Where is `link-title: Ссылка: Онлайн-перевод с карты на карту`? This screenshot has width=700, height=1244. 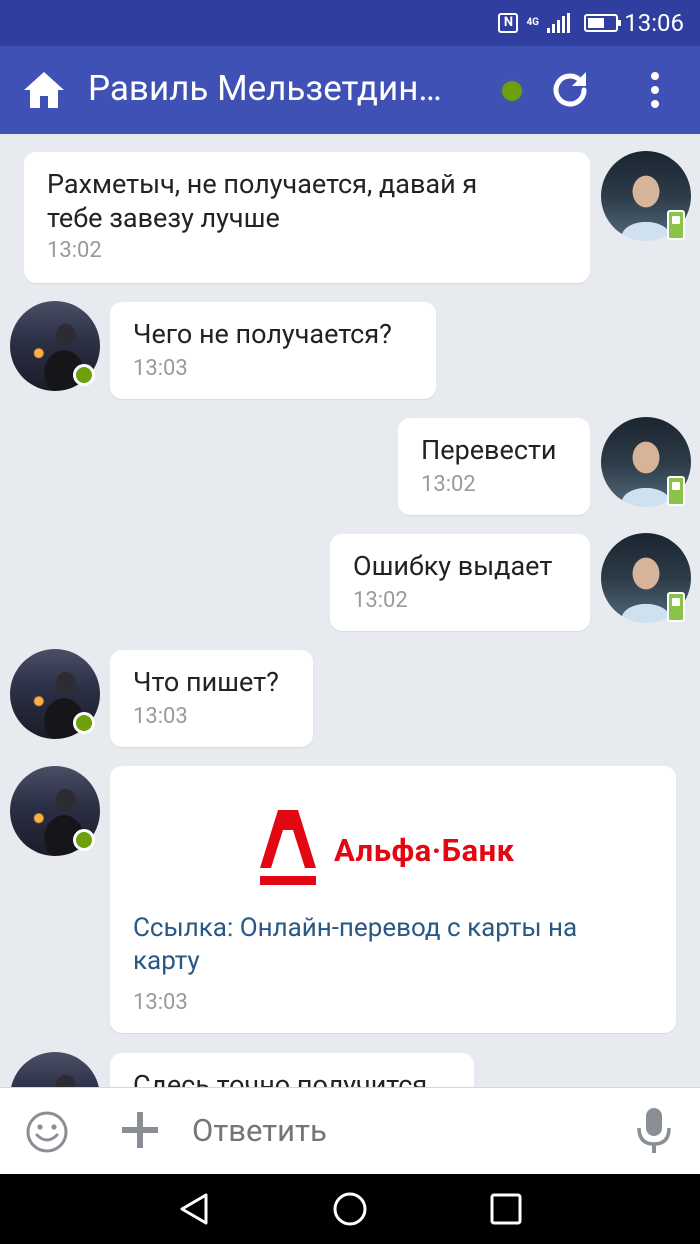 link-title: Ссылка: Онлайн-перевод с карты на карту is located at coordinates (393, 945).